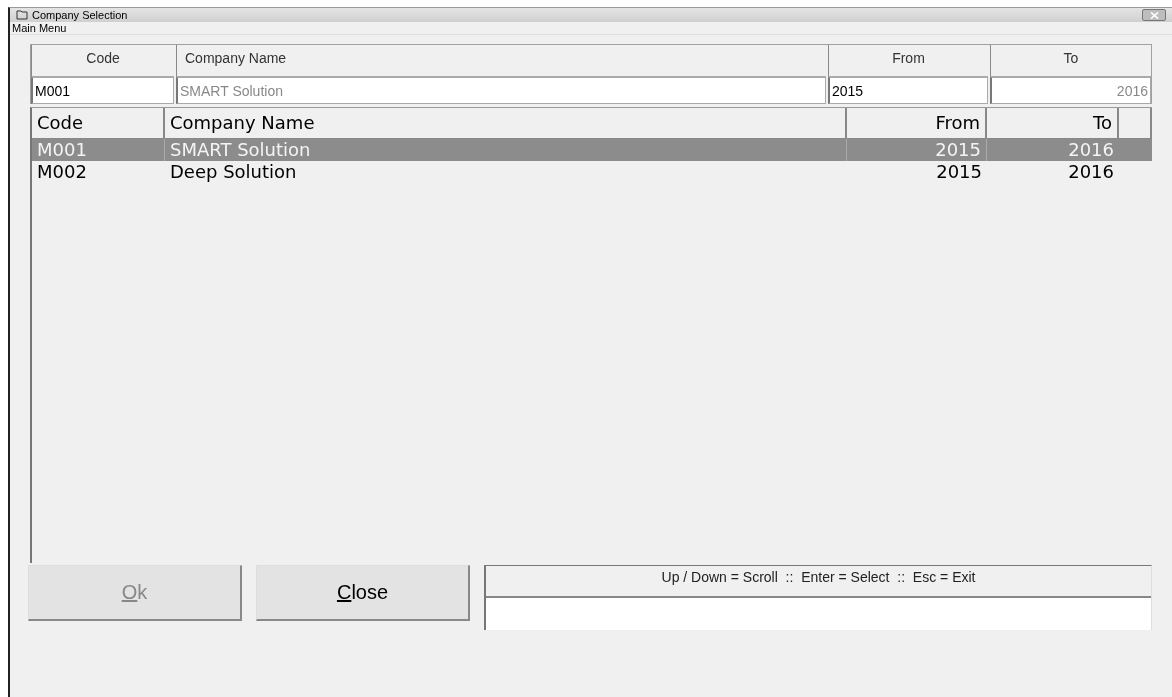 This screenshot has height=697, width=1172. Describe the element at coordinates (39, 28) in the screenshot. I see `menu-item: Main Menu` at that location.